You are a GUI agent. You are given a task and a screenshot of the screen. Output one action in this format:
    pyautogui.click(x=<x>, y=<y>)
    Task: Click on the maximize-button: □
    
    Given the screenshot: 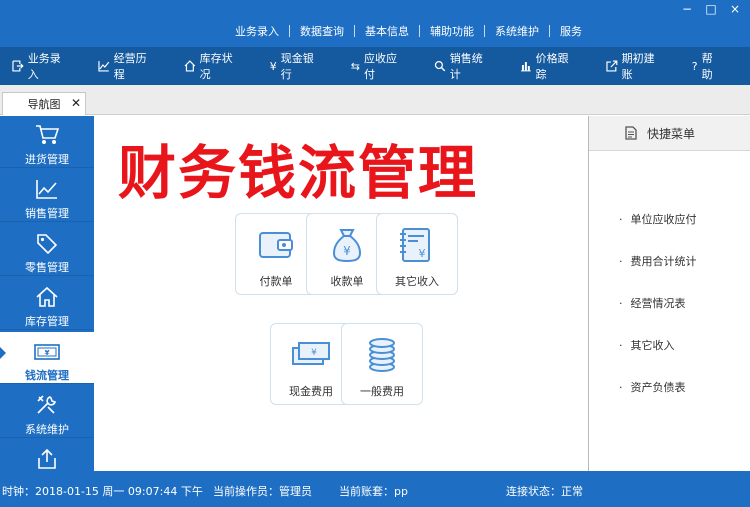 What is the action you would take?
    pyautogui.click(x=711, y=9)
    